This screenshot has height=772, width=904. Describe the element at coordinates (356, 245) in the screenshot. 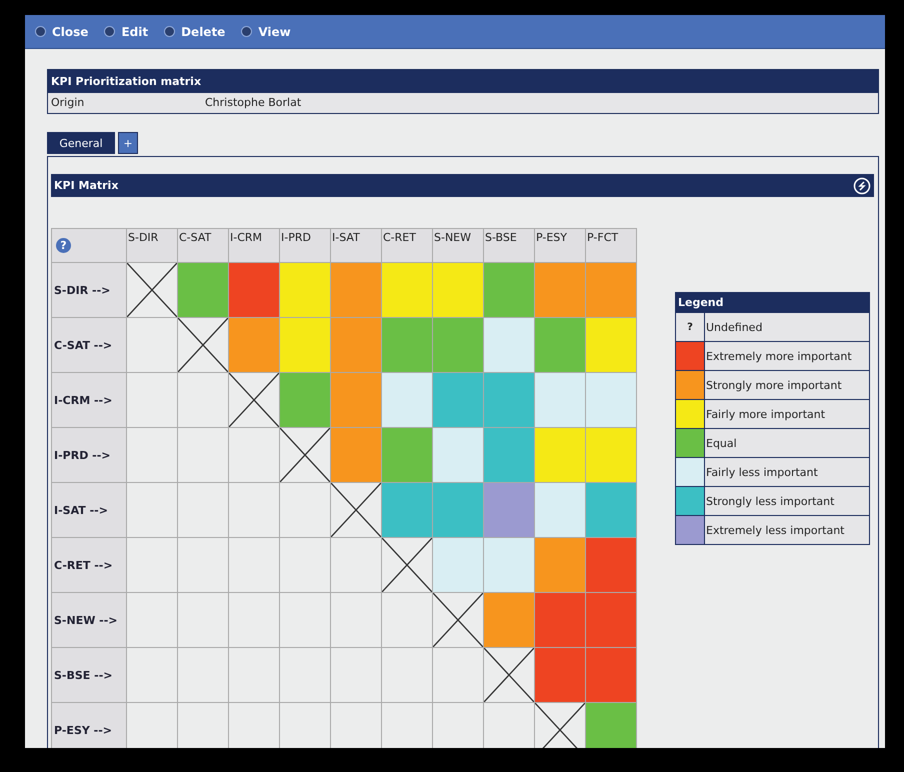

I see `column-header: I-SAT` at that location.